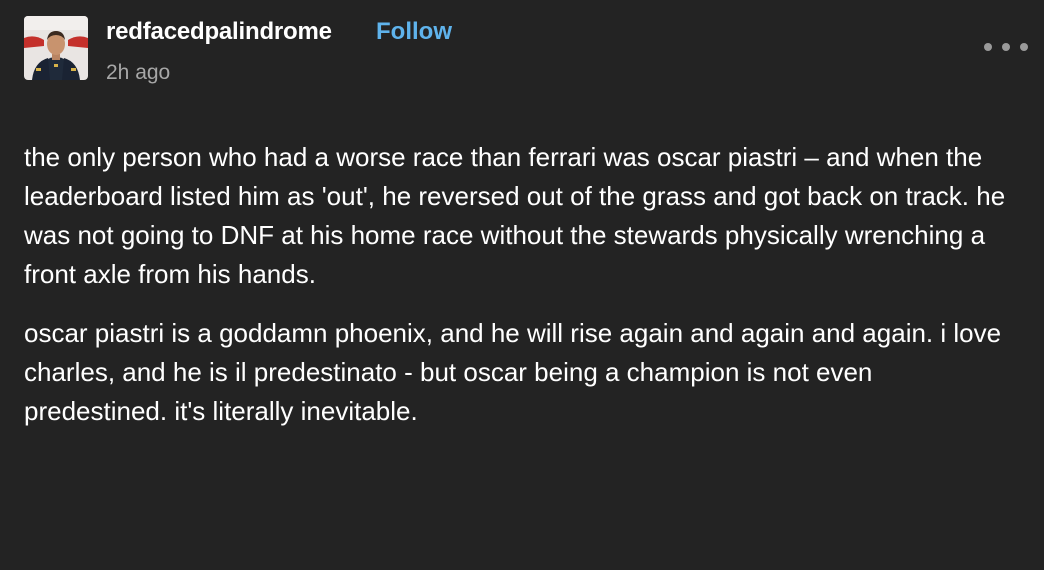 This screenshot has width=1044, height=570. I want to click on post-timestamp: 2h ago, so click(138, 72).